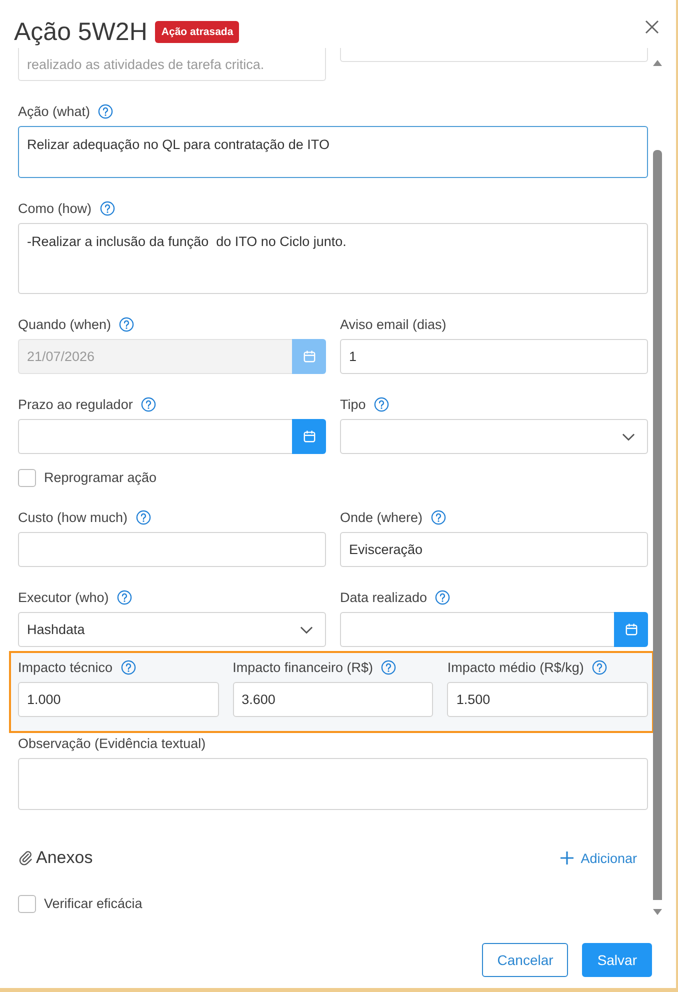 The width and height of the screenshot is (678, 992). Describe the element at coordinates (65, 324) in the screenshot. I see `field-label: Quando (when)` at that location.